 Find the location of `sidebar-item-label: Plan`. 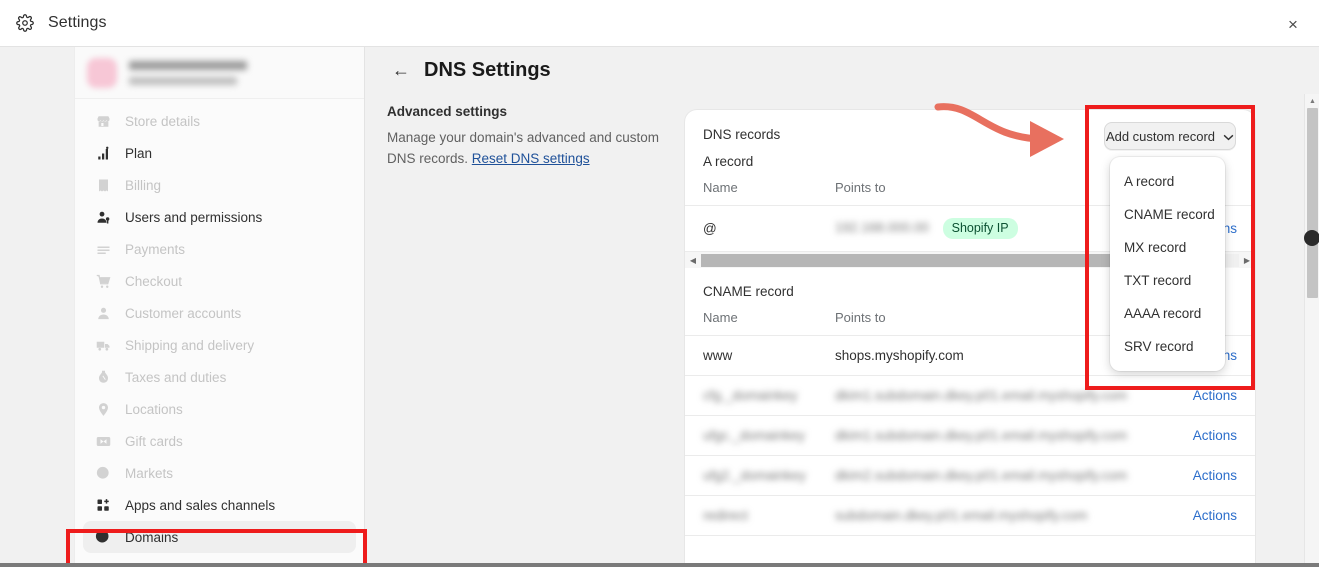

sidebar-item-label: Plan is located at coordinates (139, 153).